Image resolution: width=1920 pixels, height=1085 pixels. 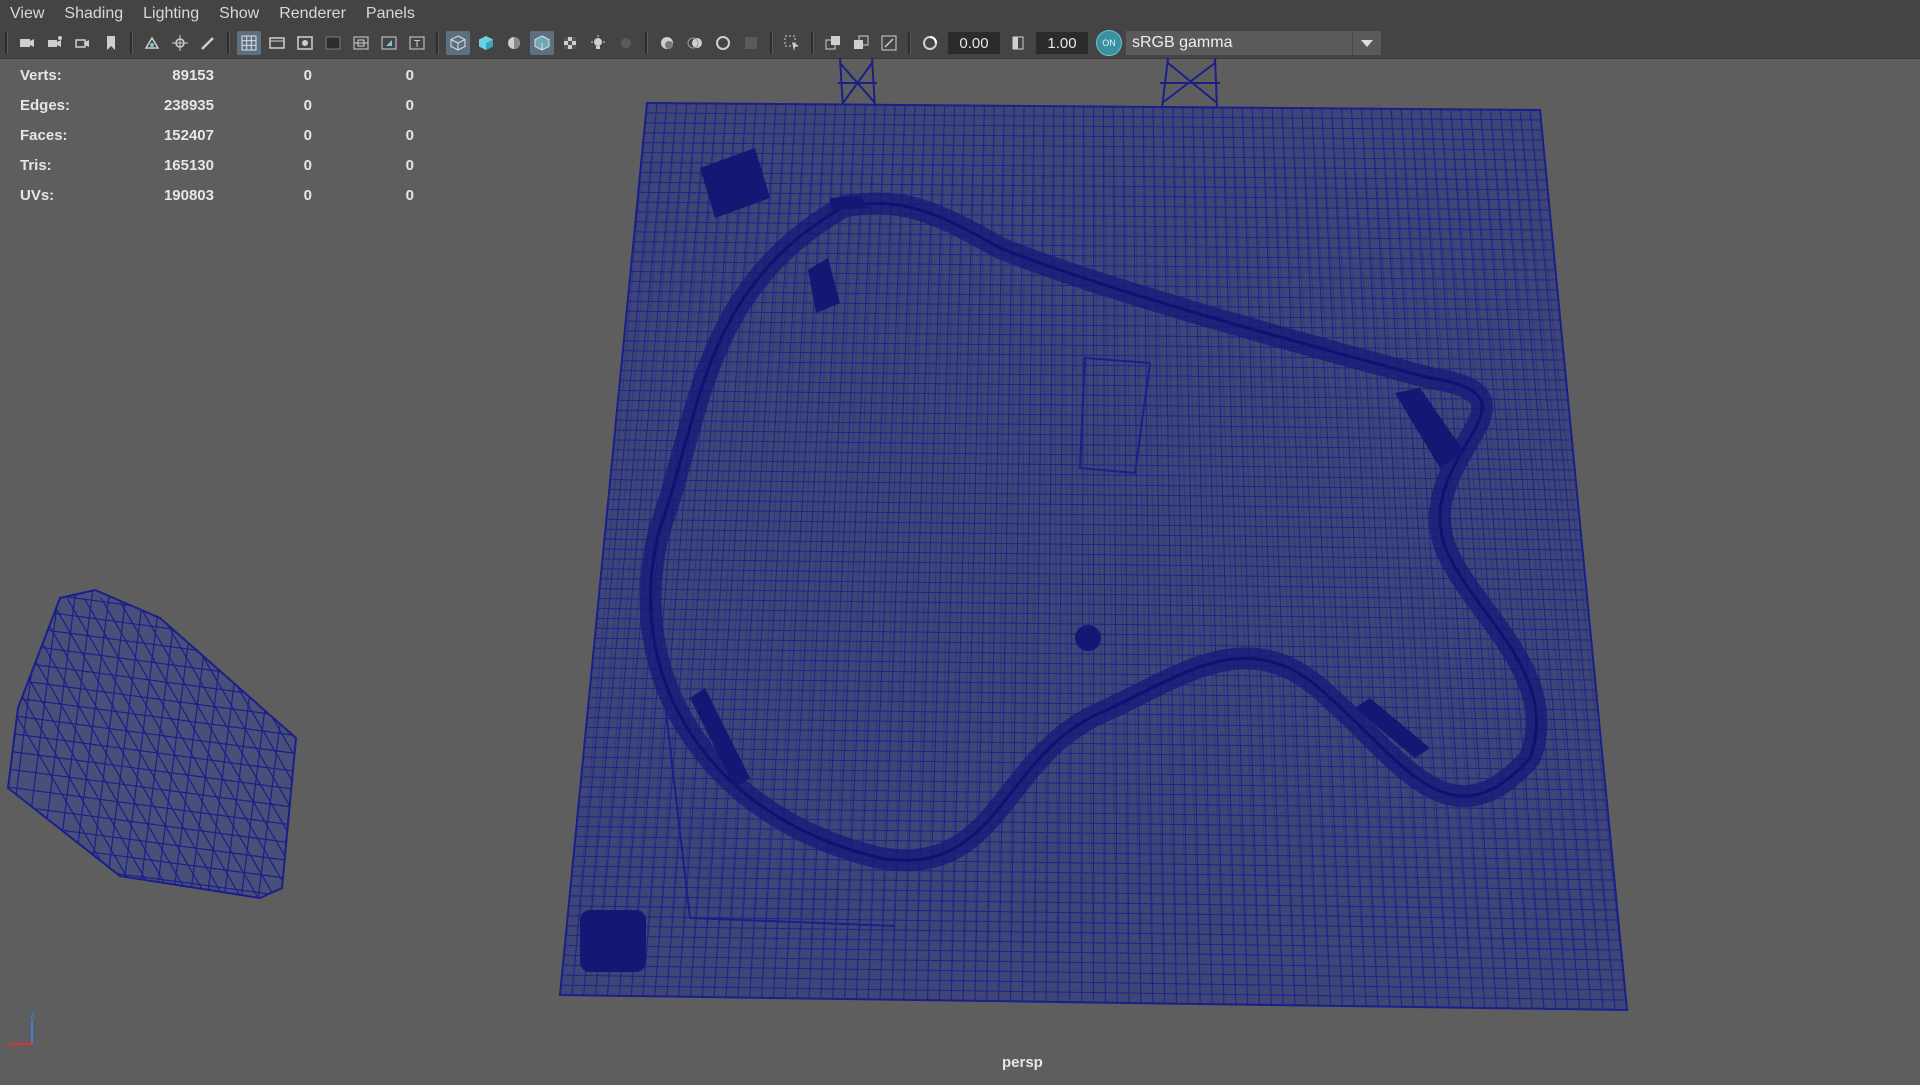 What do you see at coordinates (171, 14) in the screenshot?
I see `menu-lighting: Lighting` at bounding box center [171, 14].